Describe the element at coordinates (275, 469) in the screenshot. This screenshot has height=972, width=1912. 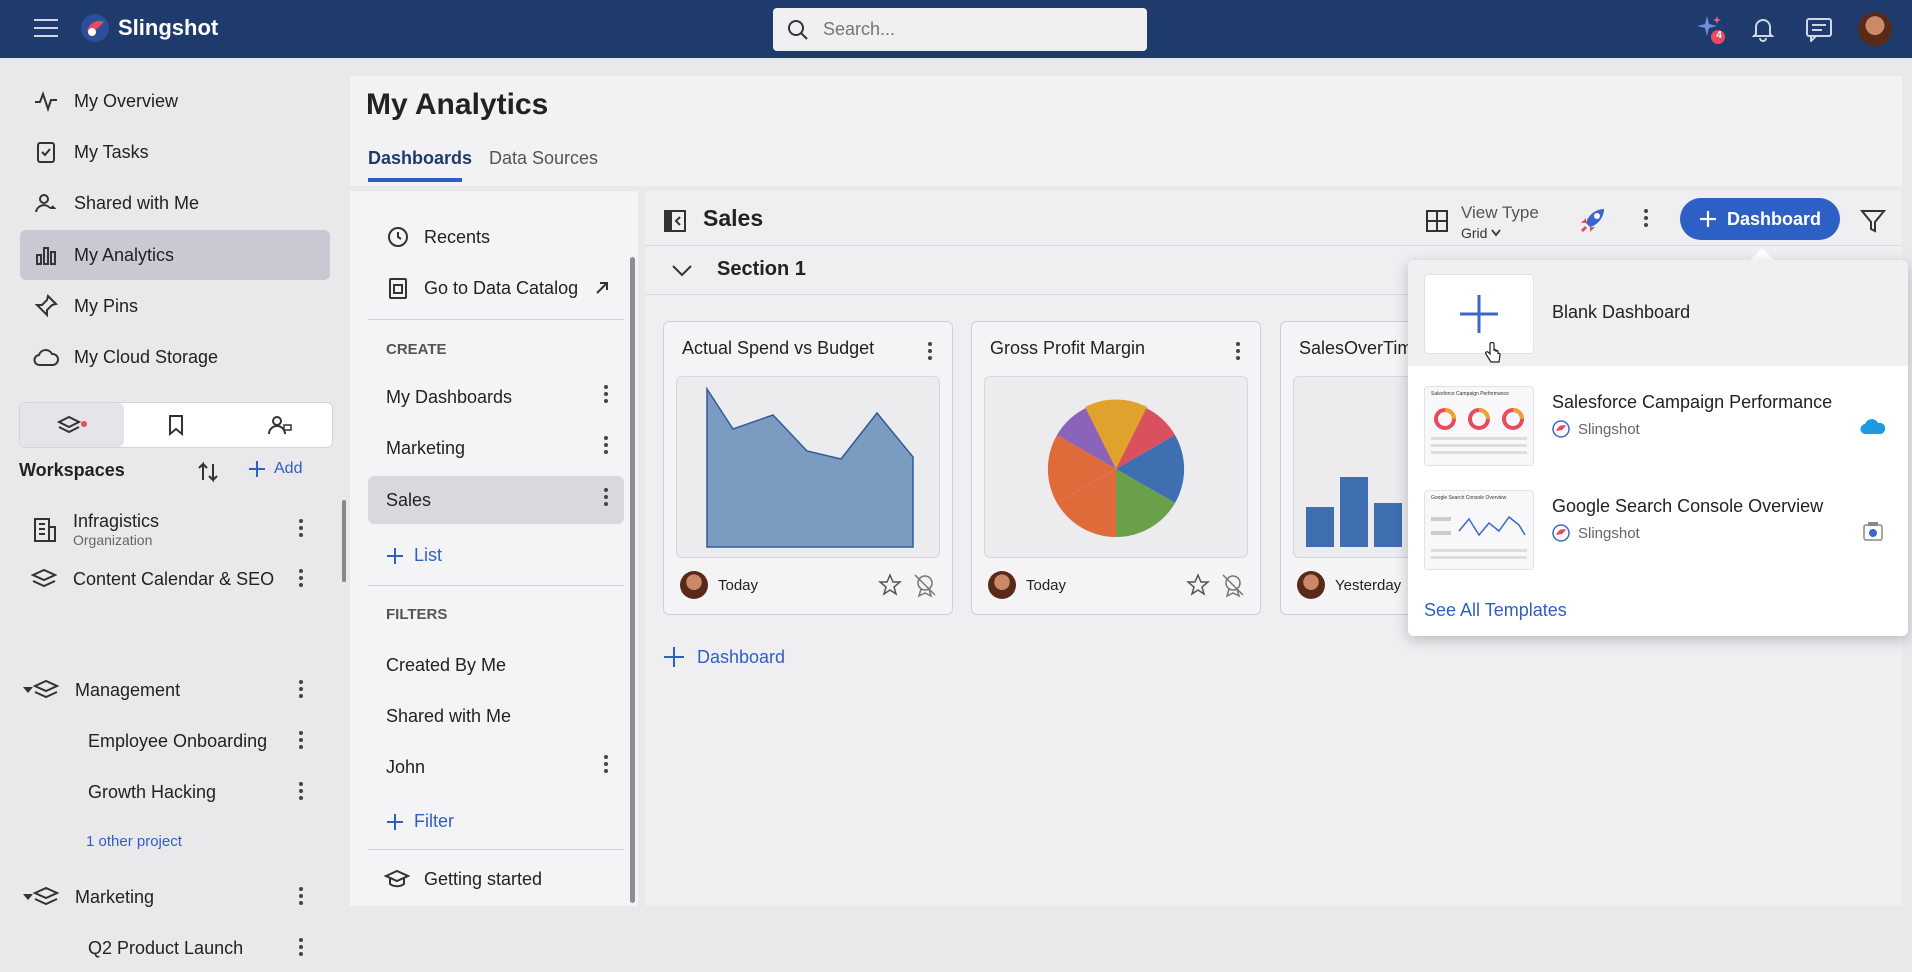
I see `add-workspace-button: Add` at that location.